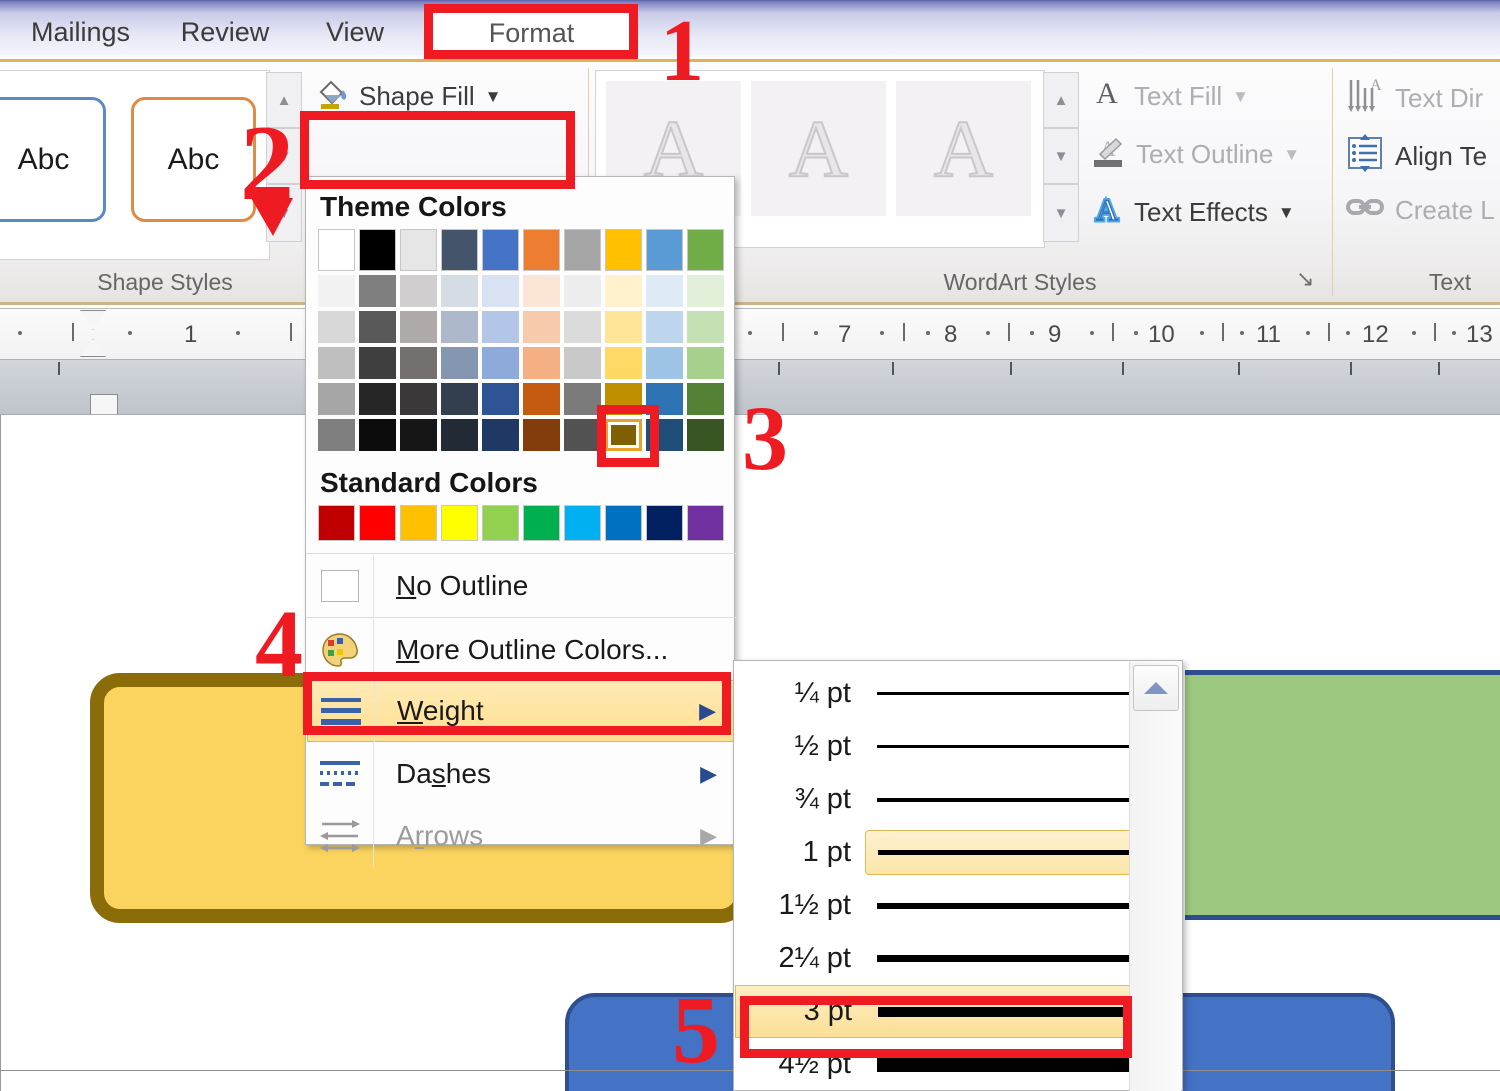  I want to click on wordart-thumb-3: A, so click(963, 148).